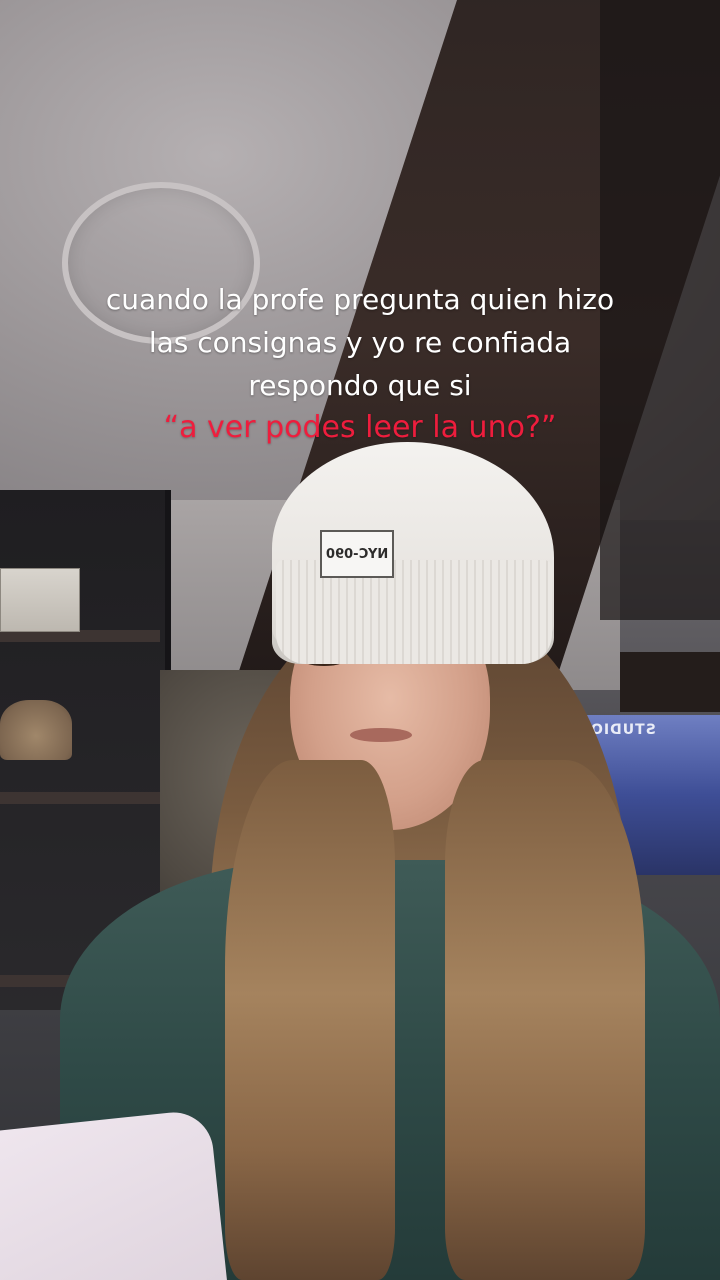  I want to click on shelf-board, so click(80, 798).